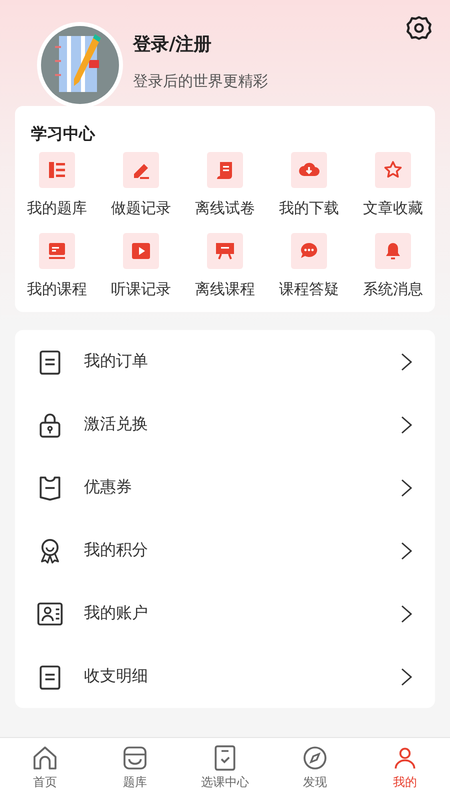 The width and height of the screenshot is (450, 800). What do you see at coordinates (405, 769) in the screenshot?
I see `tab: 我的` at bounding box center [405, 769].